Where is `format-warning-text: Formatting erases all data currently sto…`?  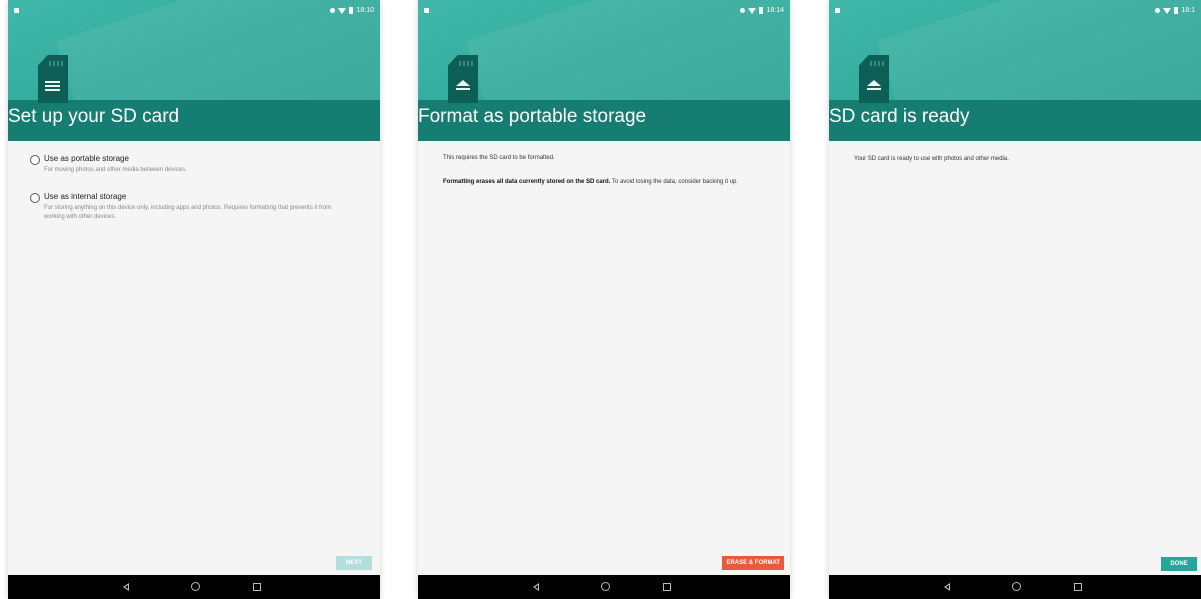
format-warning-text: Formatting erases all data currently sto… is located at coordinates (608, 182).